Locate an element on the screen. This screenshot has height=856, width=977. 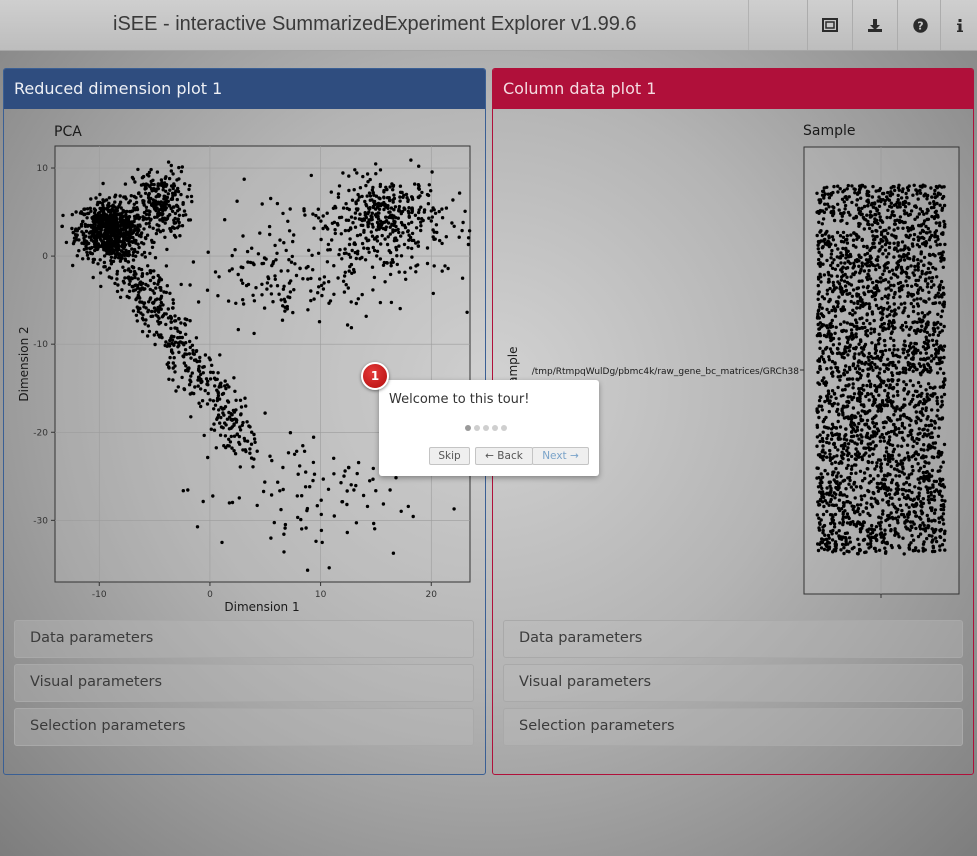
tour-back-button: ← Back is located at coordinates (504, 456).